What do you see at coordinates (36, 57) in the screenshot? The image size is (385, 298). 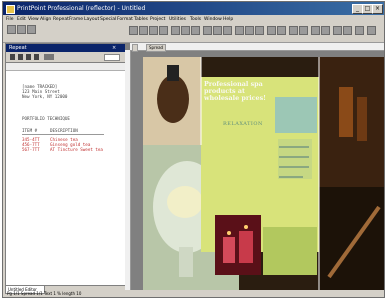 I see `panel-last-icon` at bounding box center [36, 57].